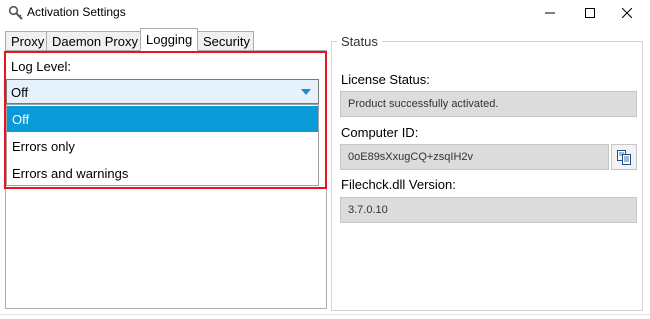 The width and height of the screenshot is (650, 319). What do you see at coordinates (306, 92) in the screenshot?
I see `chevron-down-icon` at bounding box center [306, 92].